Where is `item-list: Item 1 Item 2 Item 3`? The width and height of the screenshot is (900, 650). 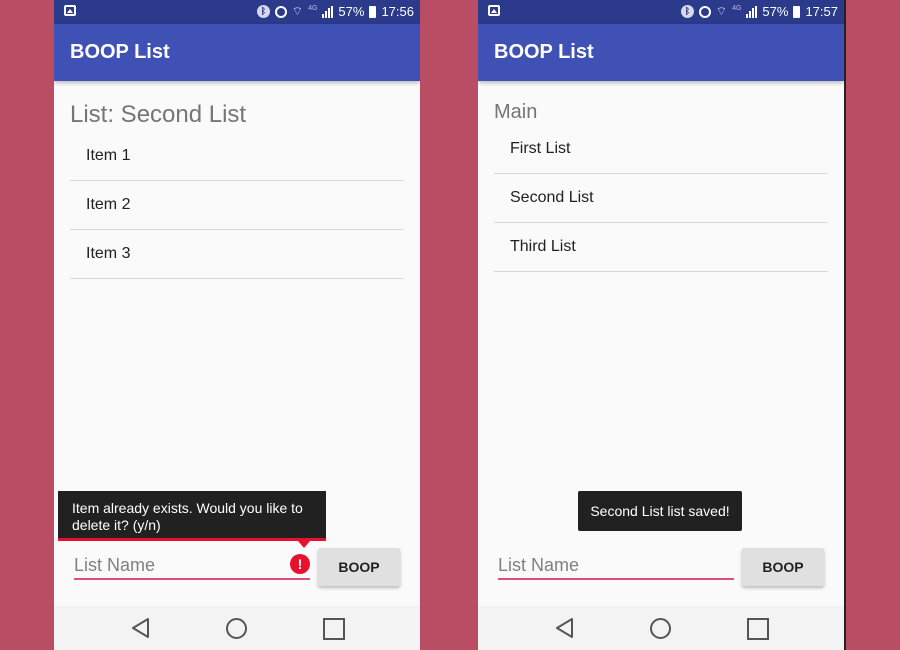 item-list: Item 1 Item 2 Item 3 is located at coordinates (237, 205).